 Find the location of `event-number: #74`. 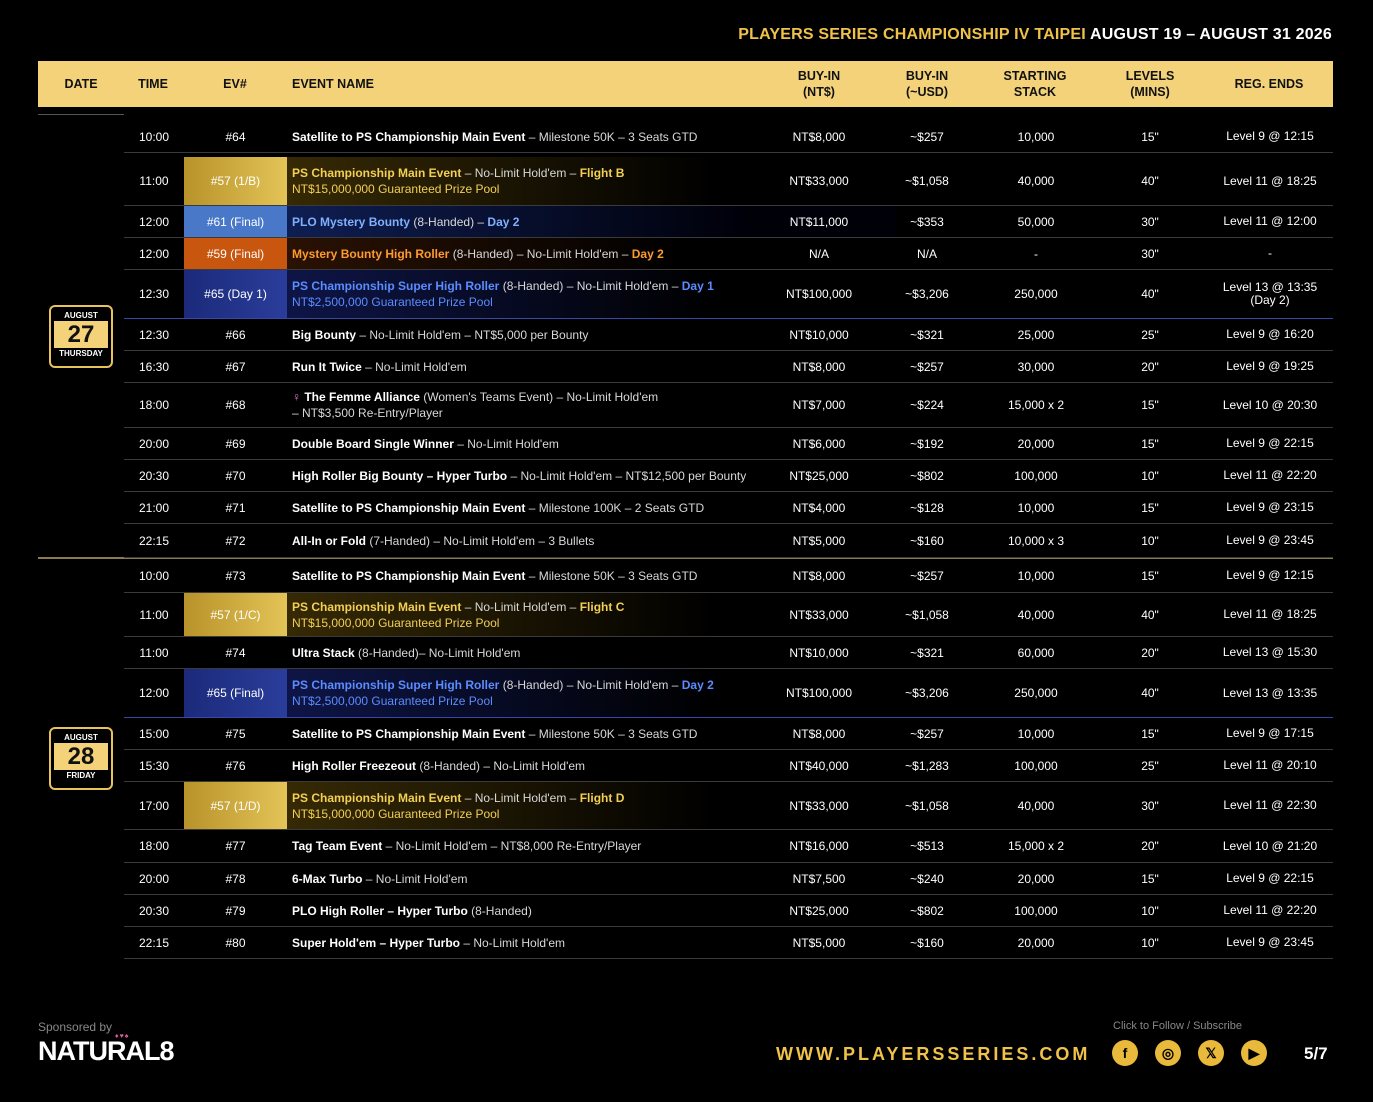

event-number: #74 is located at coordinates (235, 652).